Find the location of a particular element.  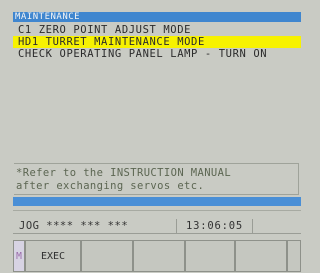

clock: 13:06:05 is located at coordinates (214, 226).